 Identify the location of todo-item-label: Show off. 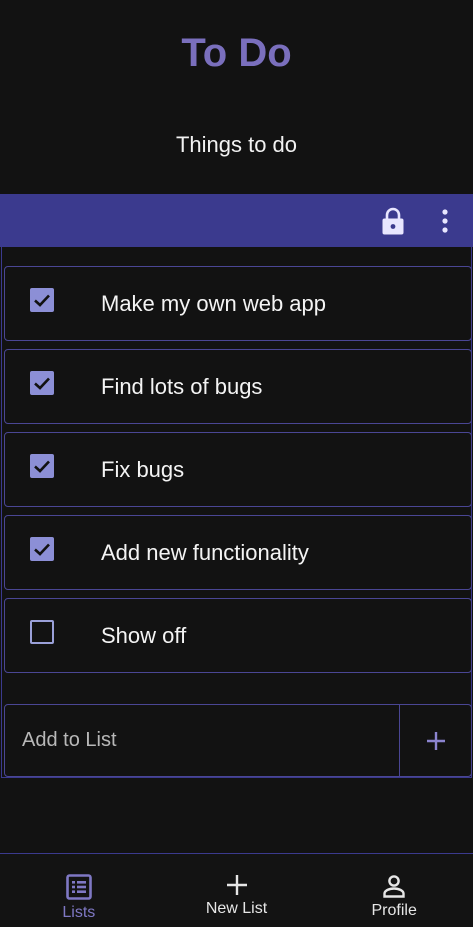
(144, 635).